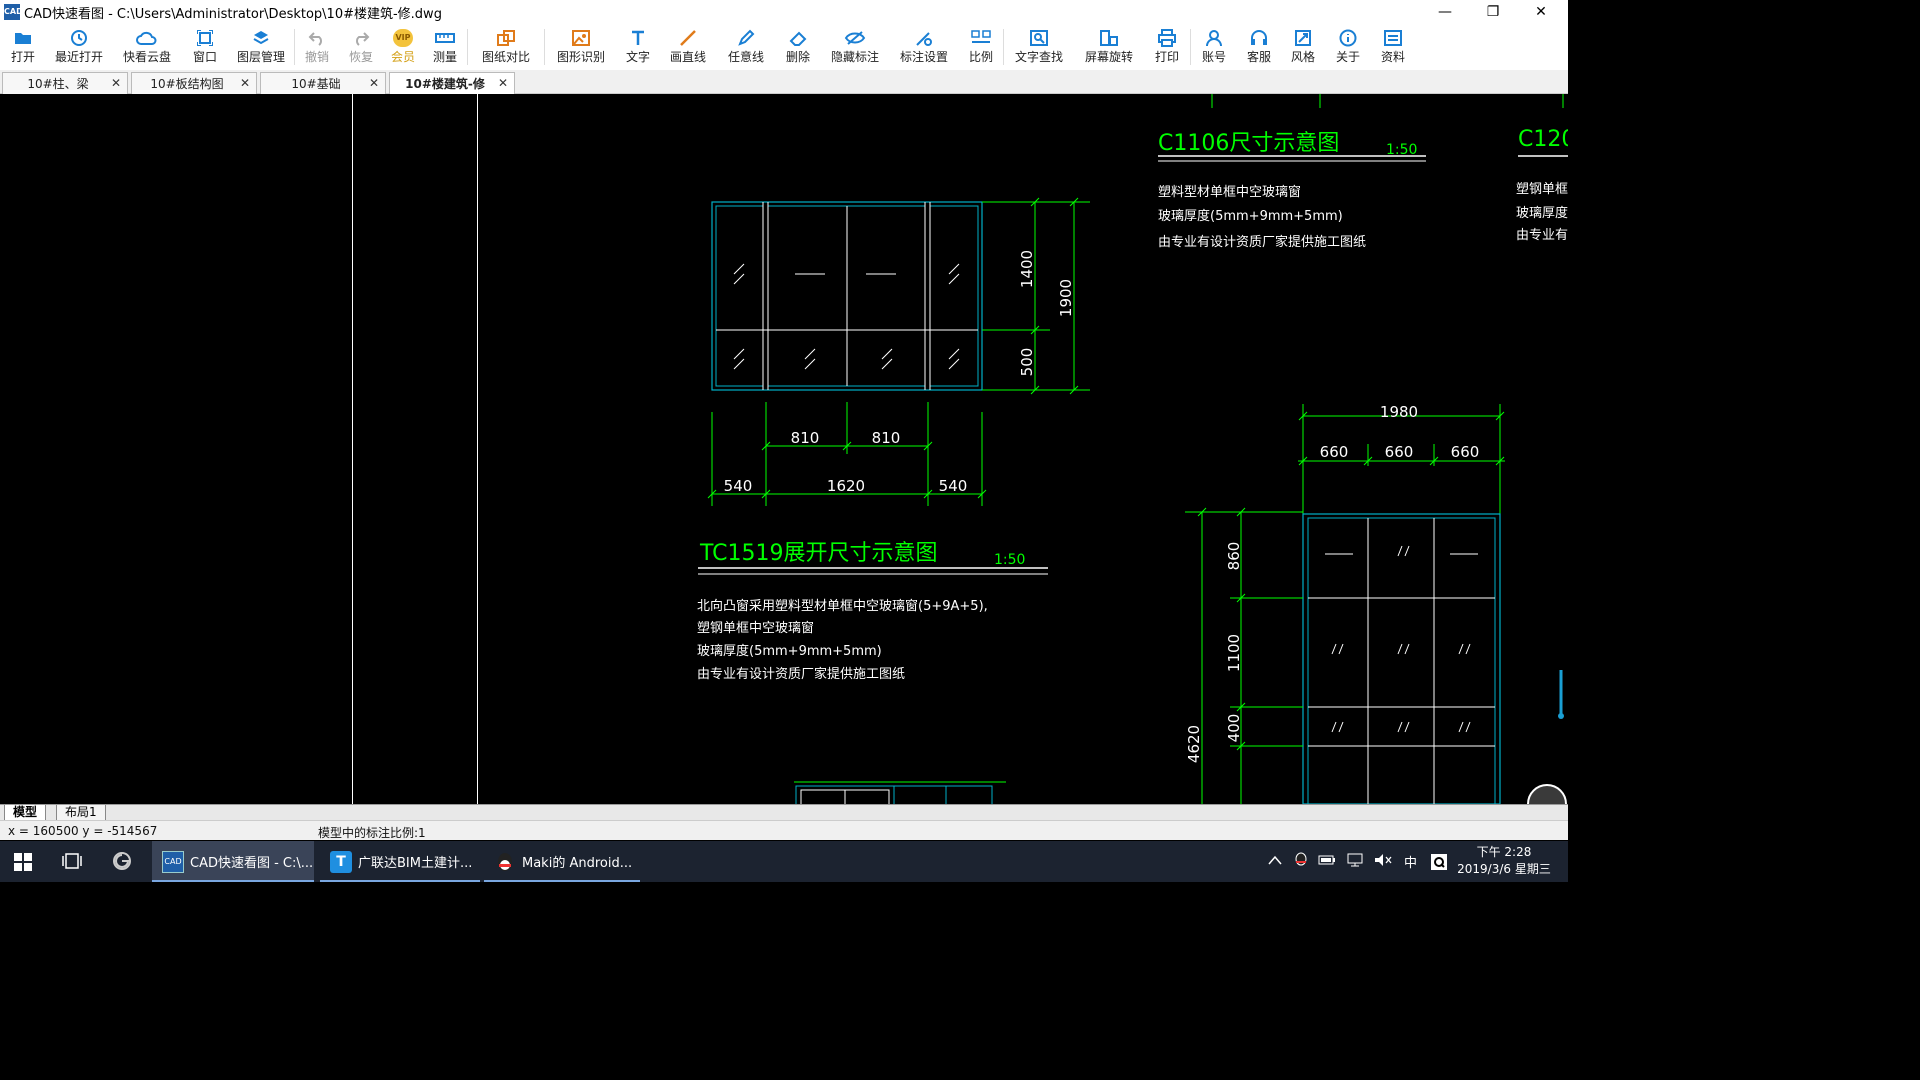  What do you see at coordinates (505, 862) in the screenshot?
I see `qq-icon` at bounding box center [505, 862].